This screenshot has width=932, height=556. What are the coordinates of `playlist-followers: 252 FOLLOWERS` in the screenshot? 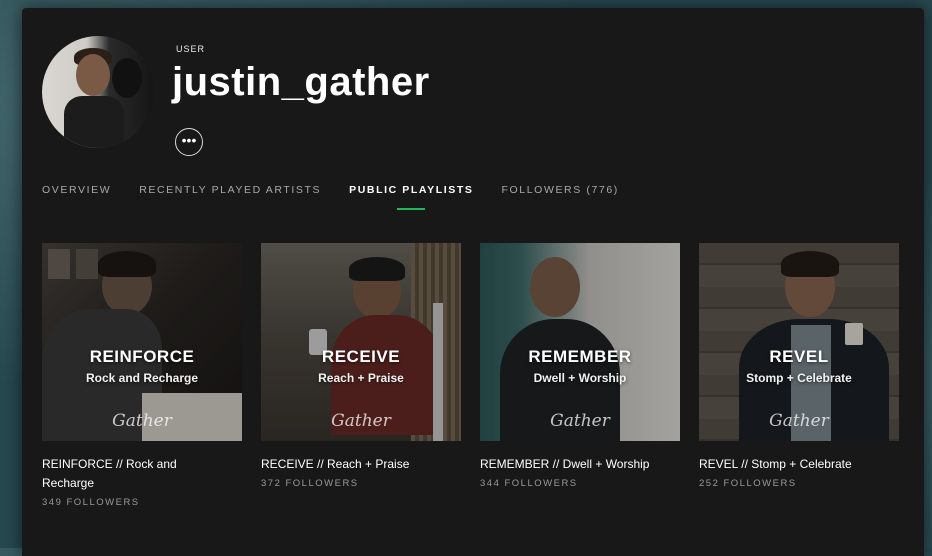 It's located at (748, 483).